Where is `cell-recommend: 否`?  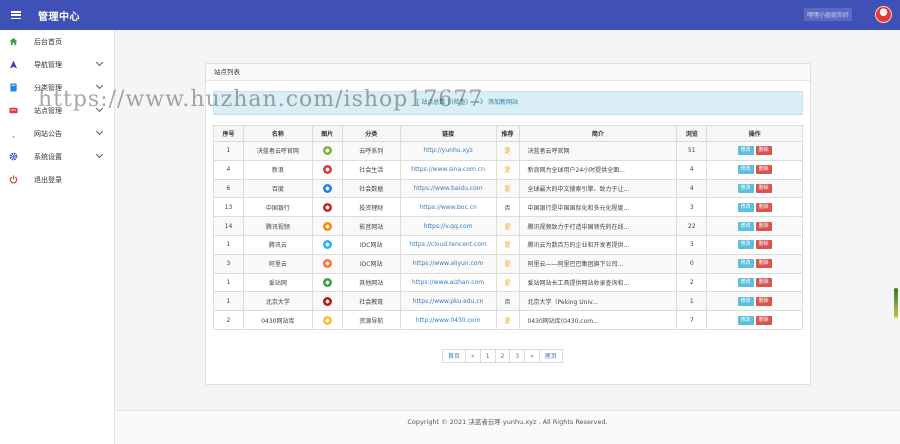
cell-recommend: 否 is located at coordinates (507, 301).